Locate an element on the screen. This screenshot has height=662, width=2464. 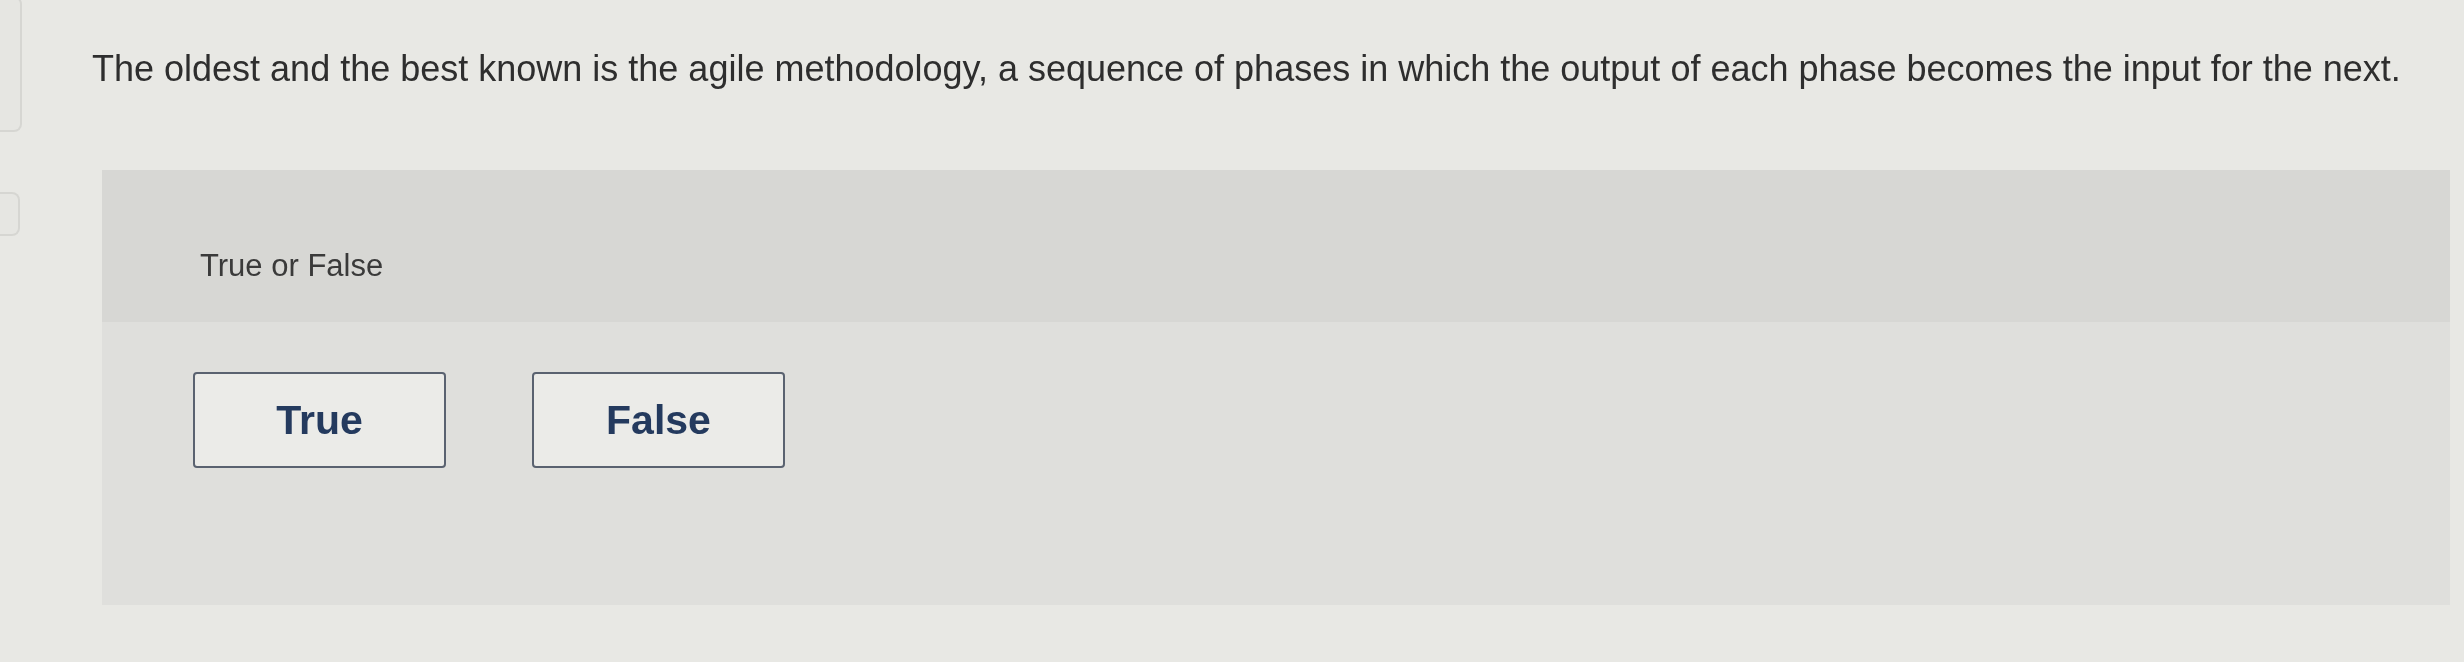
question-type-label: True or False is located at coordinates (292, 265).